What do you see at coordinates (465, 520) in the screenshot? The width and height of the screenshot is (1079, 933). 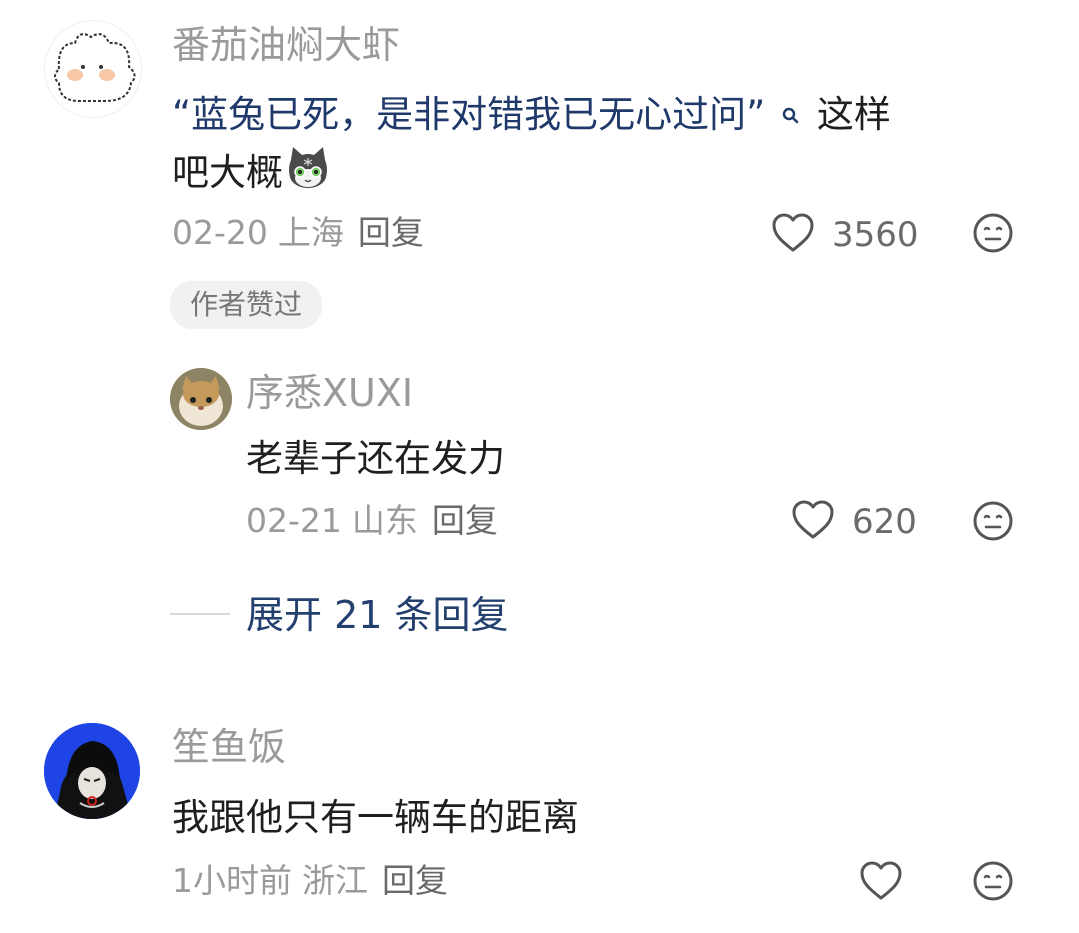 I see `reply-reply-button: 回复` at bounding box center [465, 520].